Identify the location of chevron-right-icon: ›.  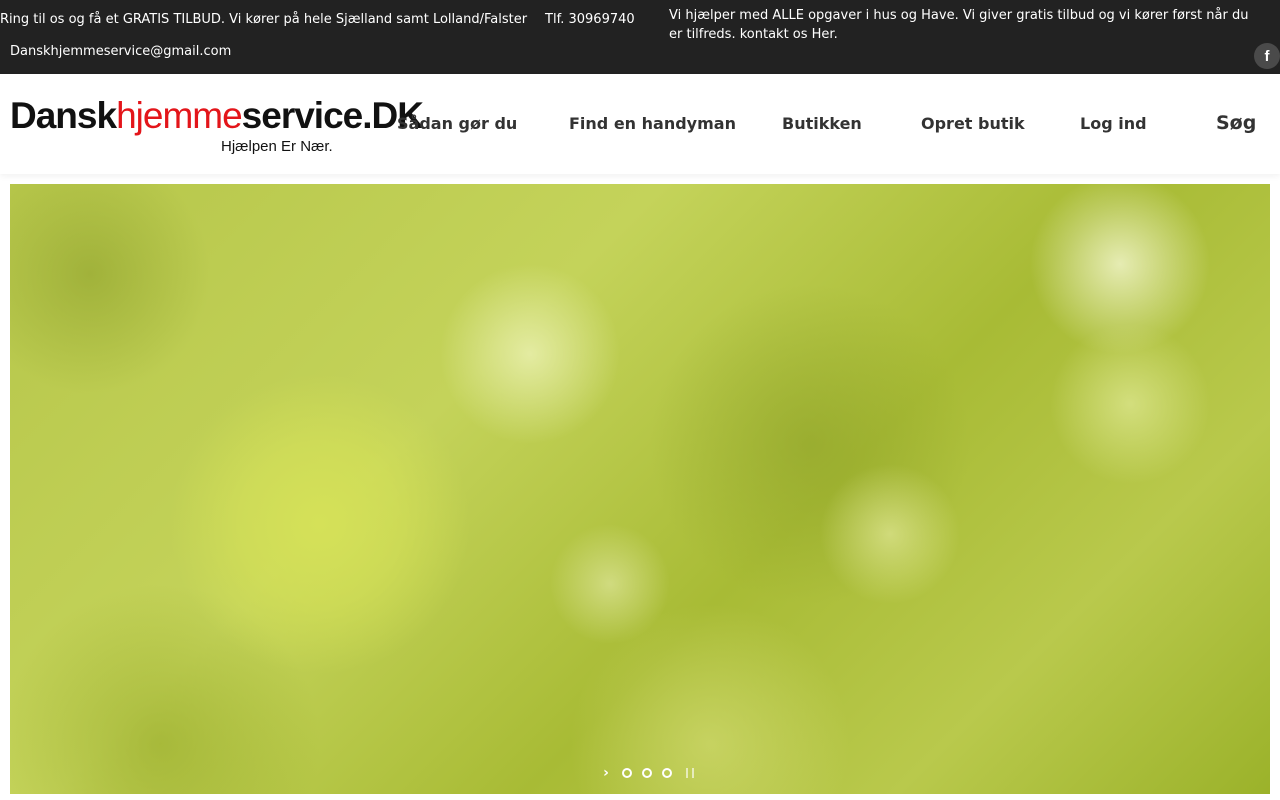
(606, 773).